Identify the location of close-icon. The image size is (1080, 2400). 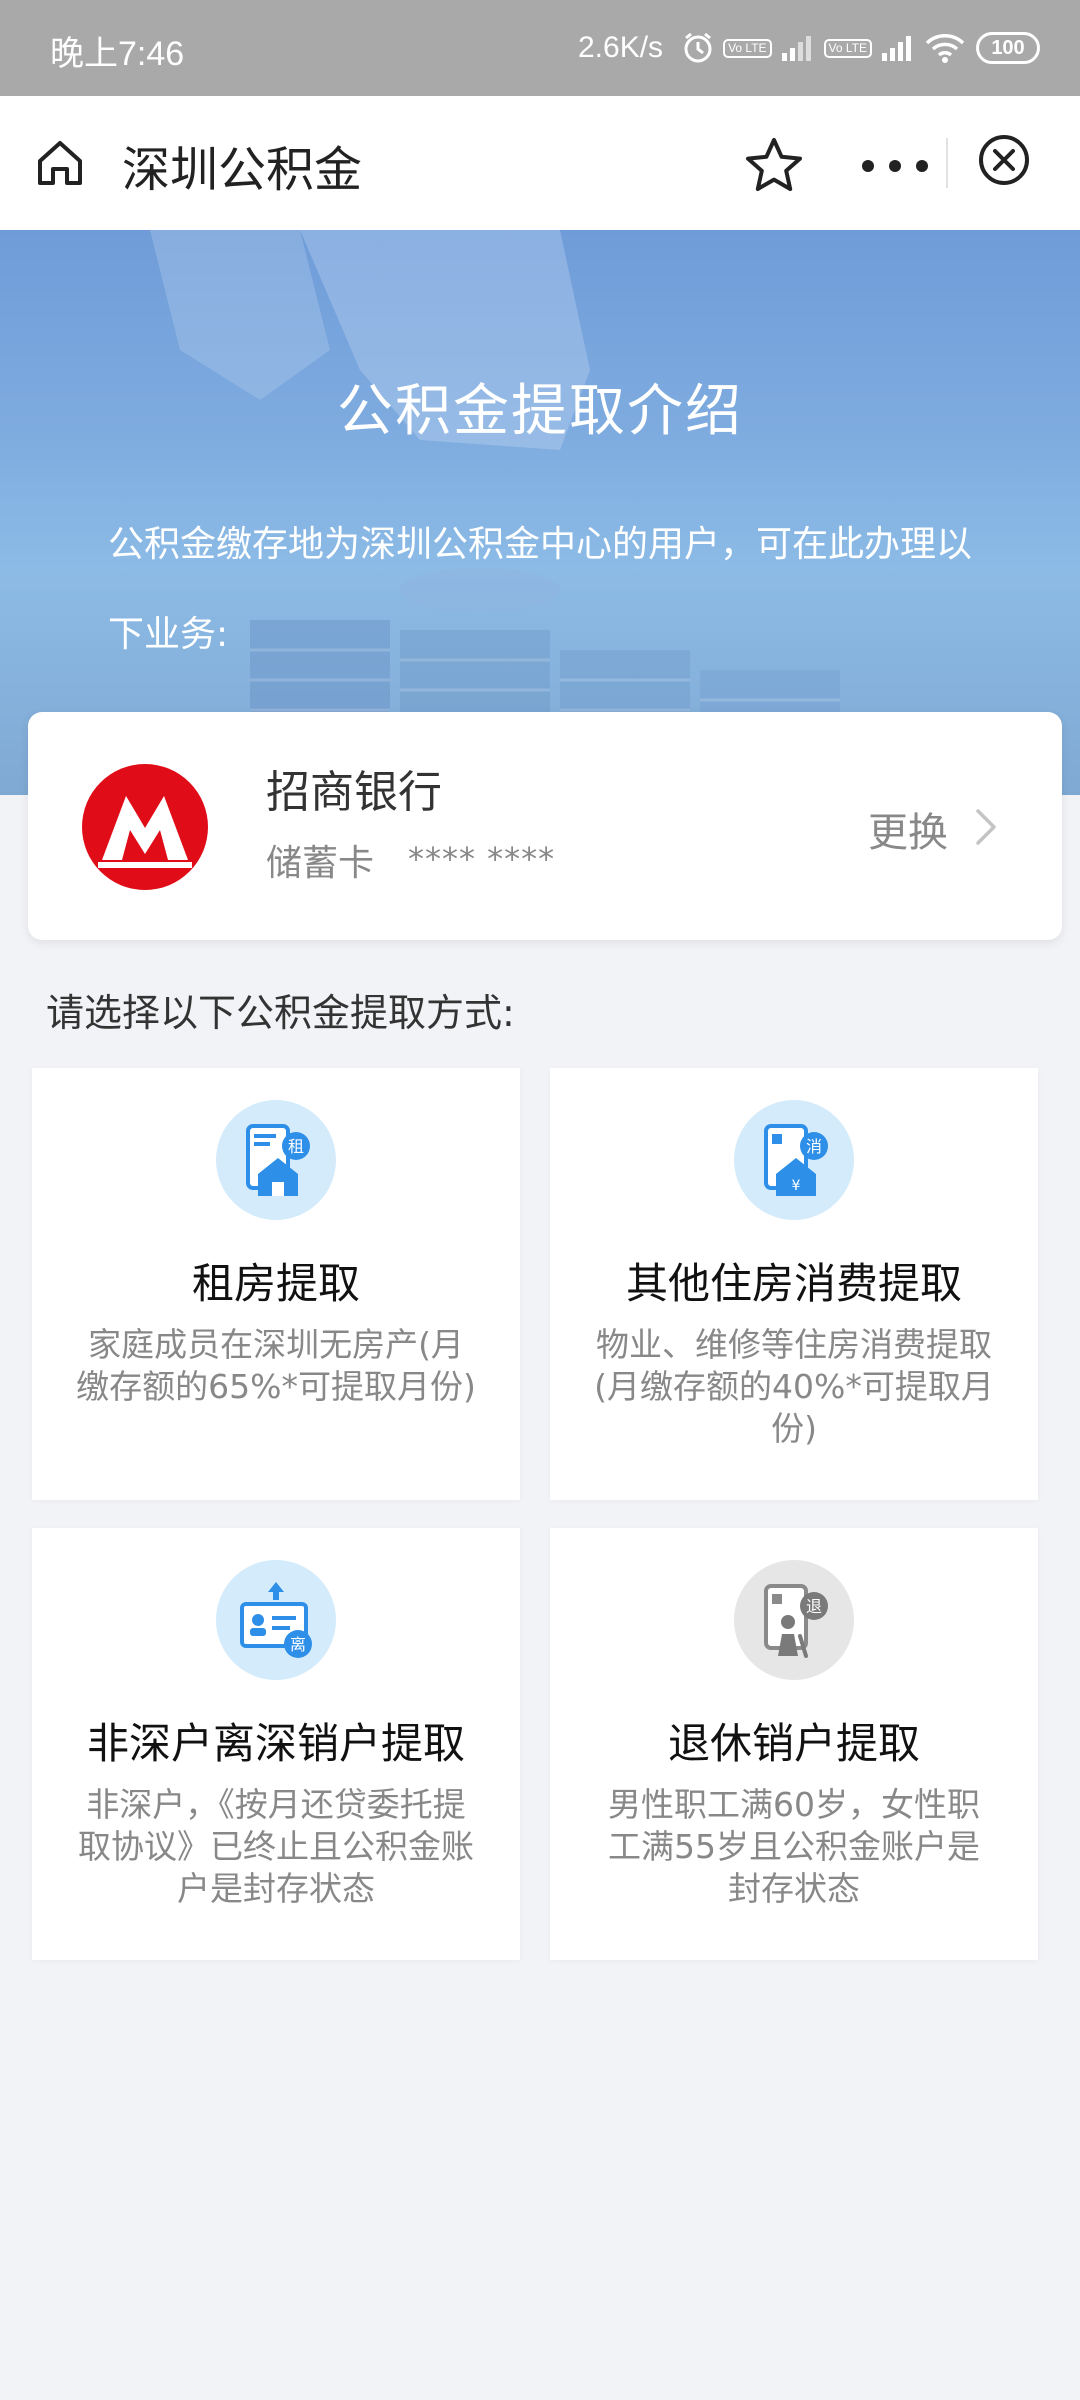
(1004, 162).